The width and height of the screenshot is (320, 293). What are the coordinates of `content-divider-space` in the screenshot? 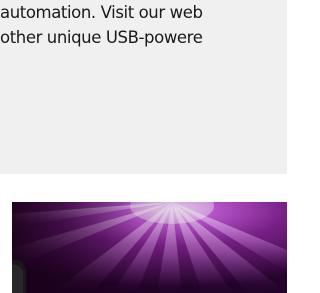 It's located at (143, 188).